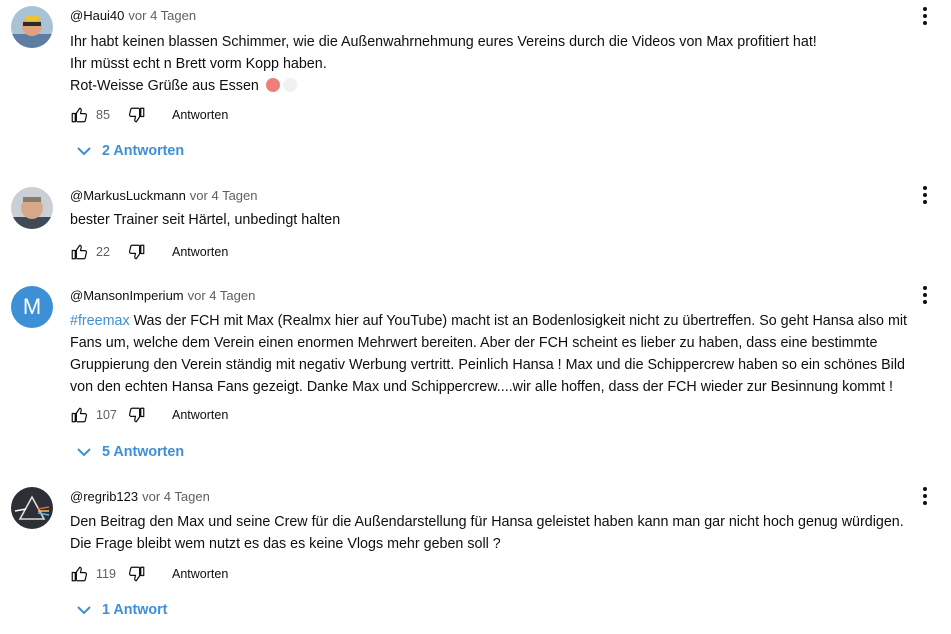  I want to click on replies-count-label: 2 Antworten, so click(143, 151).